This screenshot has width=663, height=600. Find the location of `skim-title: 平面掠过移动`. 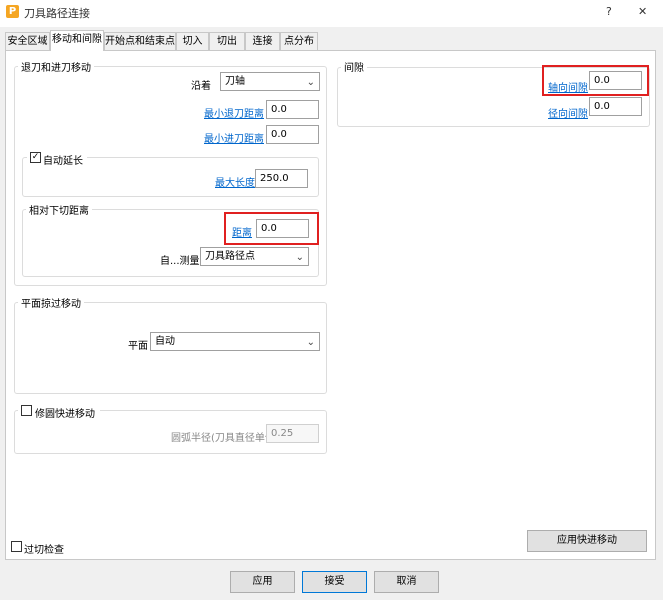

skim-title: 平面掠过移动 is located at coordinates (51, 302).